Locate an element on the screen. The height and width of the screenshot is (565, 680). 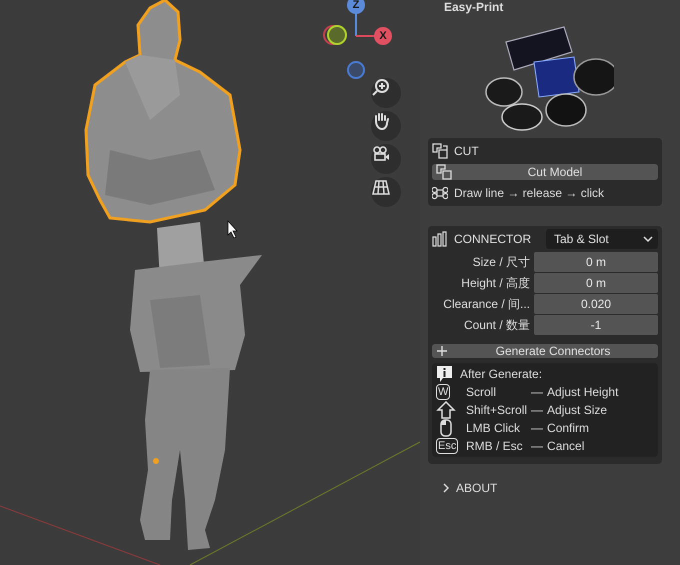
action-label: Cancel is located at coordinates (566, 446).